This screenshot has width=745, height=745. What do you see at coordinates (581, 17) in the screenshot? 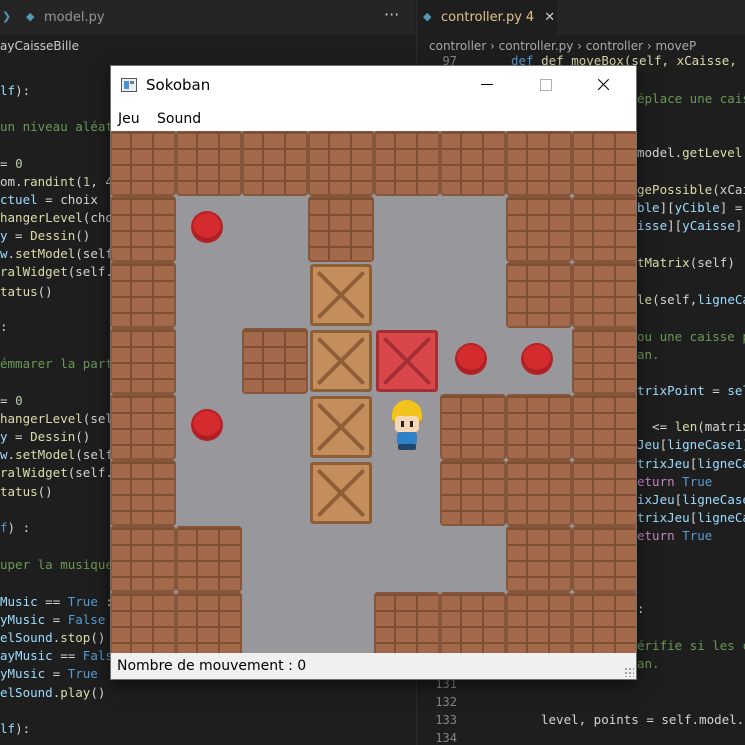
I see `right-tab-bar: ◆ controller.py 4 ✕` at bounding box center [581, 17].